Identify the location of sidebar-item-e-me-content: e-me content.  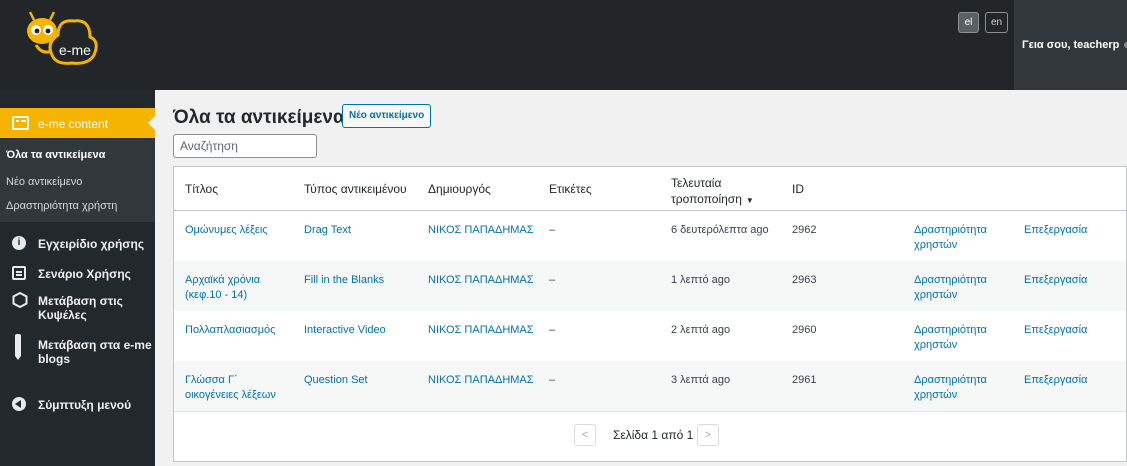
(77, 123).